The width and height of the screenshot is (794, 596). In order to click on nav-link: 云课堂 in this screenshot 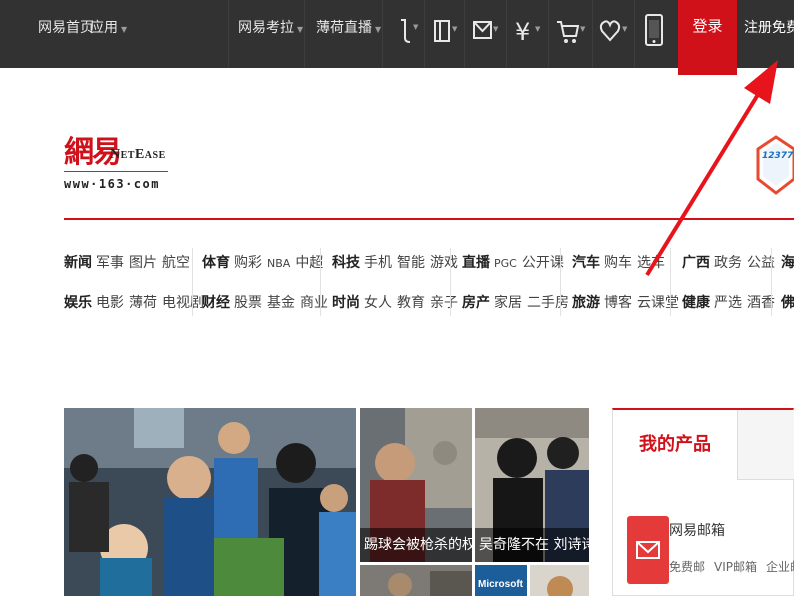, I will do `click(658, 303)`.